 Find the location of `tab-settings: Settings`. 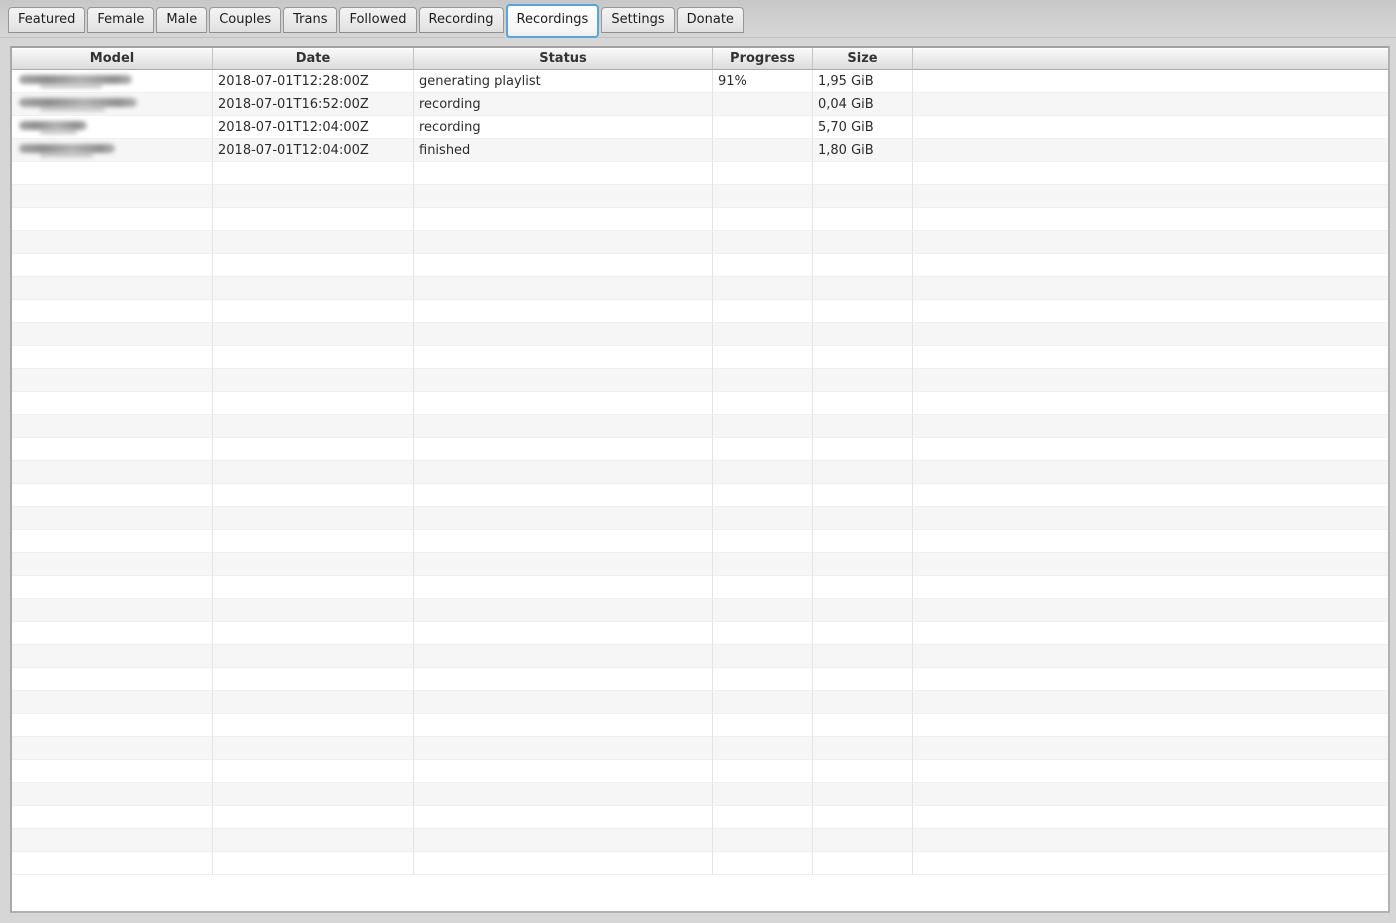

tab-settings: Settings is located at coordinates (638, 20).